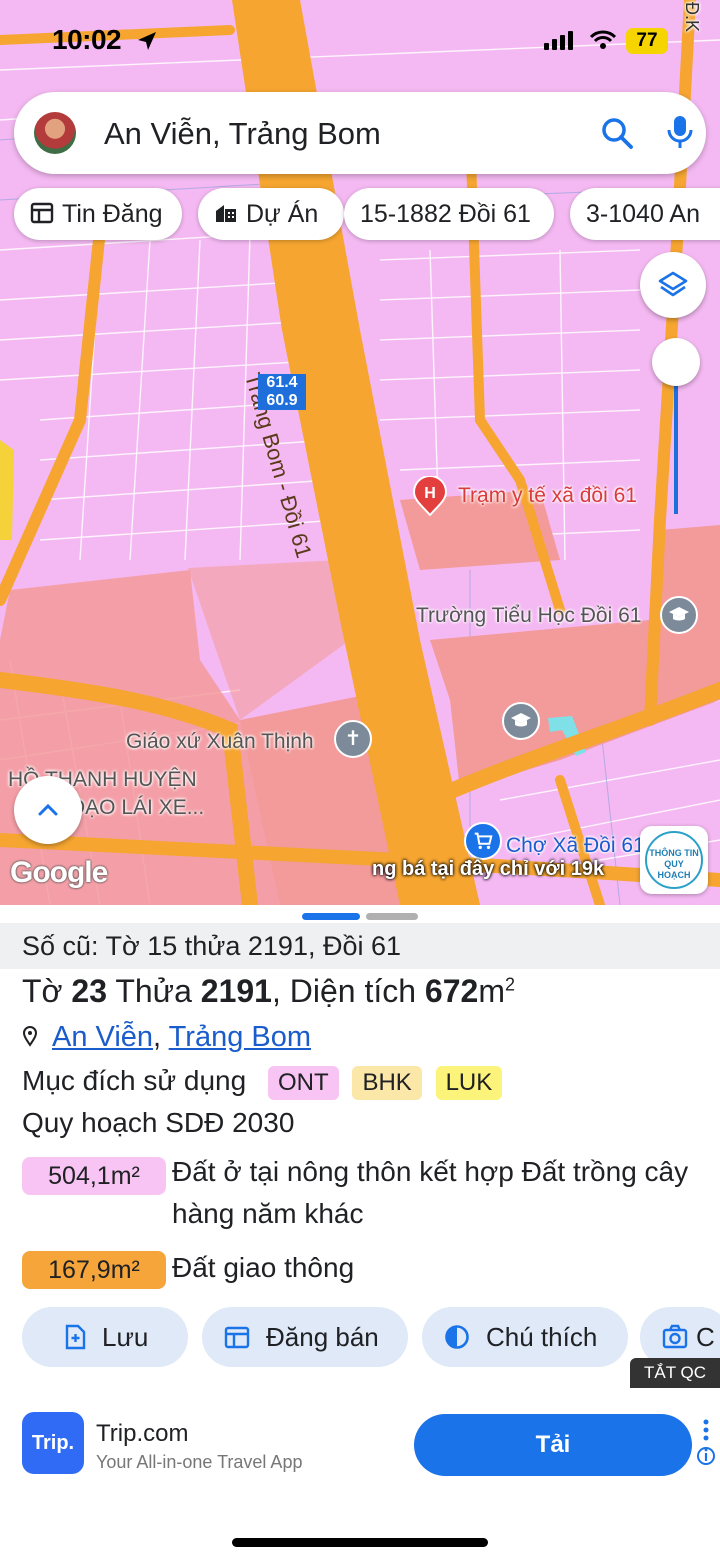 This screenshot has width=720, height=1558. What do you see at coordinates (282, 214) in the screenshot?
I see `chip-label: Dự Án` at bounding box center [282, 214].